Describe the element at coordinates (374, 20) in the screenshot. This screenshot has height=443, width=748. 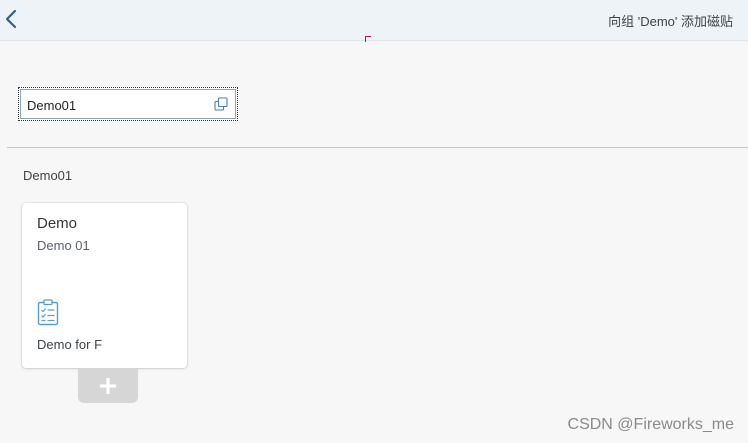
I see `shell-header: 向组 'Demo' 添加磁贴` at that location.